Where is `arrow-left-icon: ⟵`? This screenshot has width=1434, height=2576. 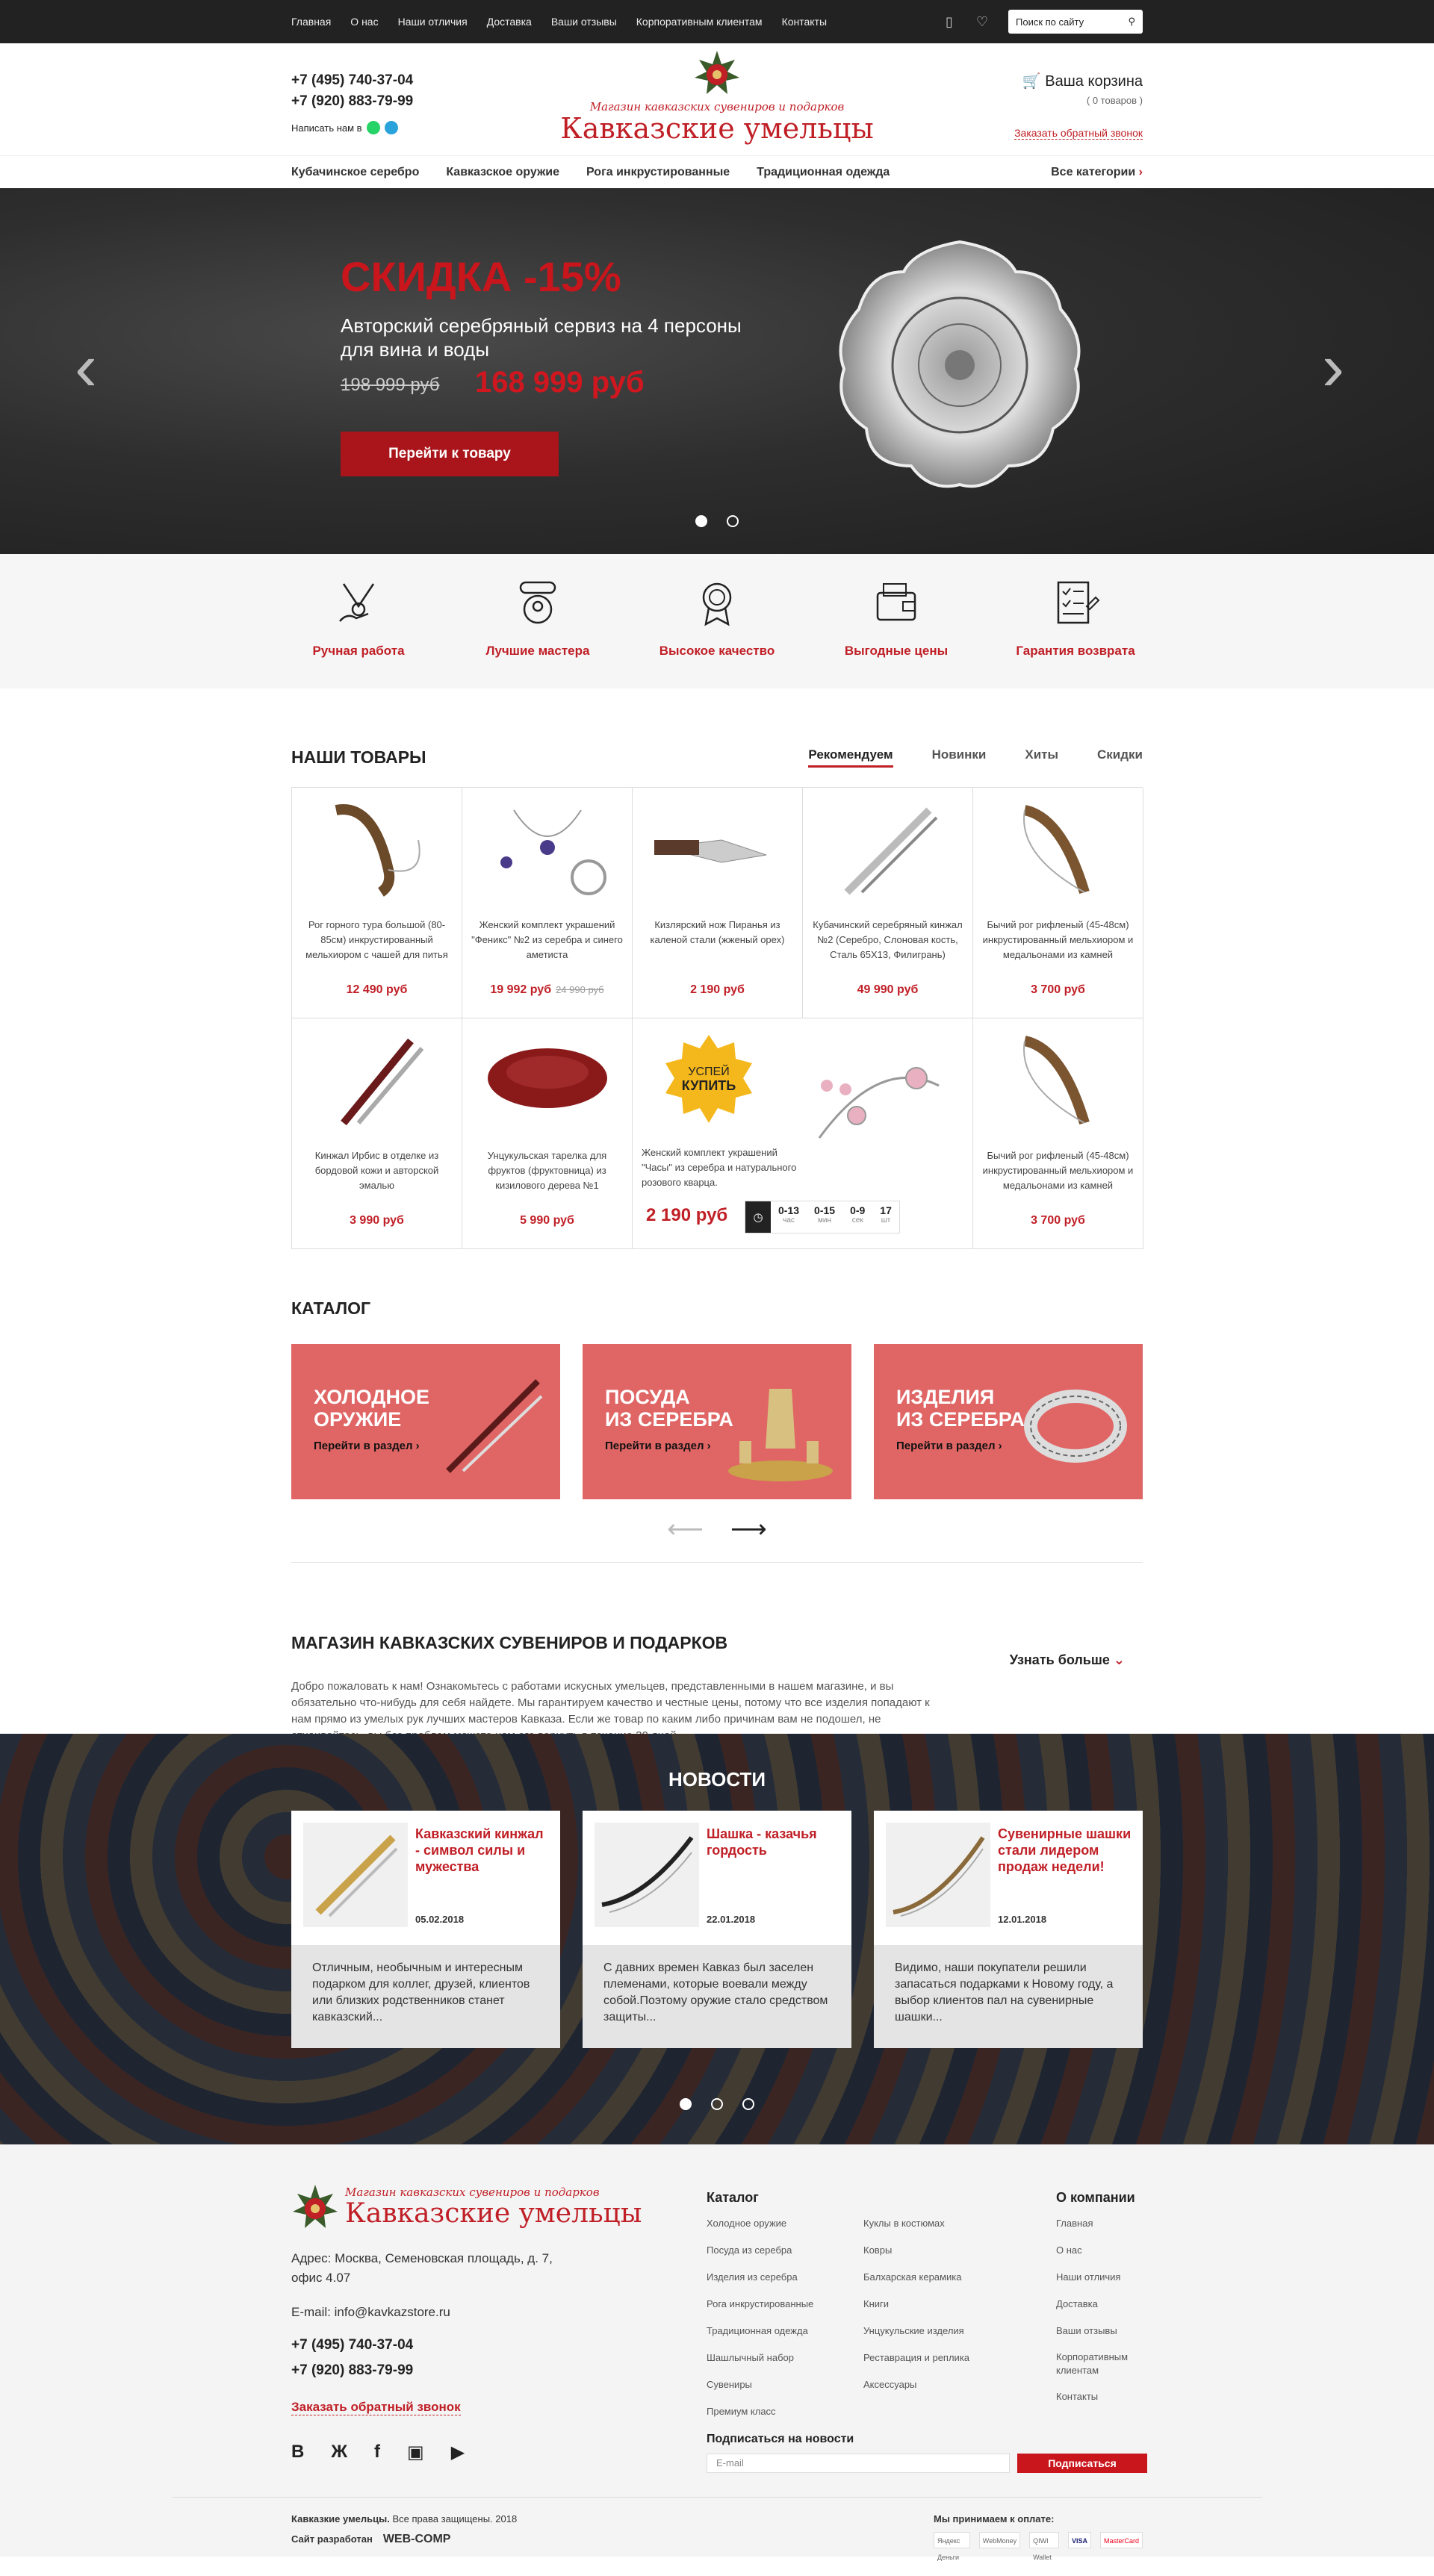
arrow-left-icon: ⟵ is located at coordinates (685, 1529).